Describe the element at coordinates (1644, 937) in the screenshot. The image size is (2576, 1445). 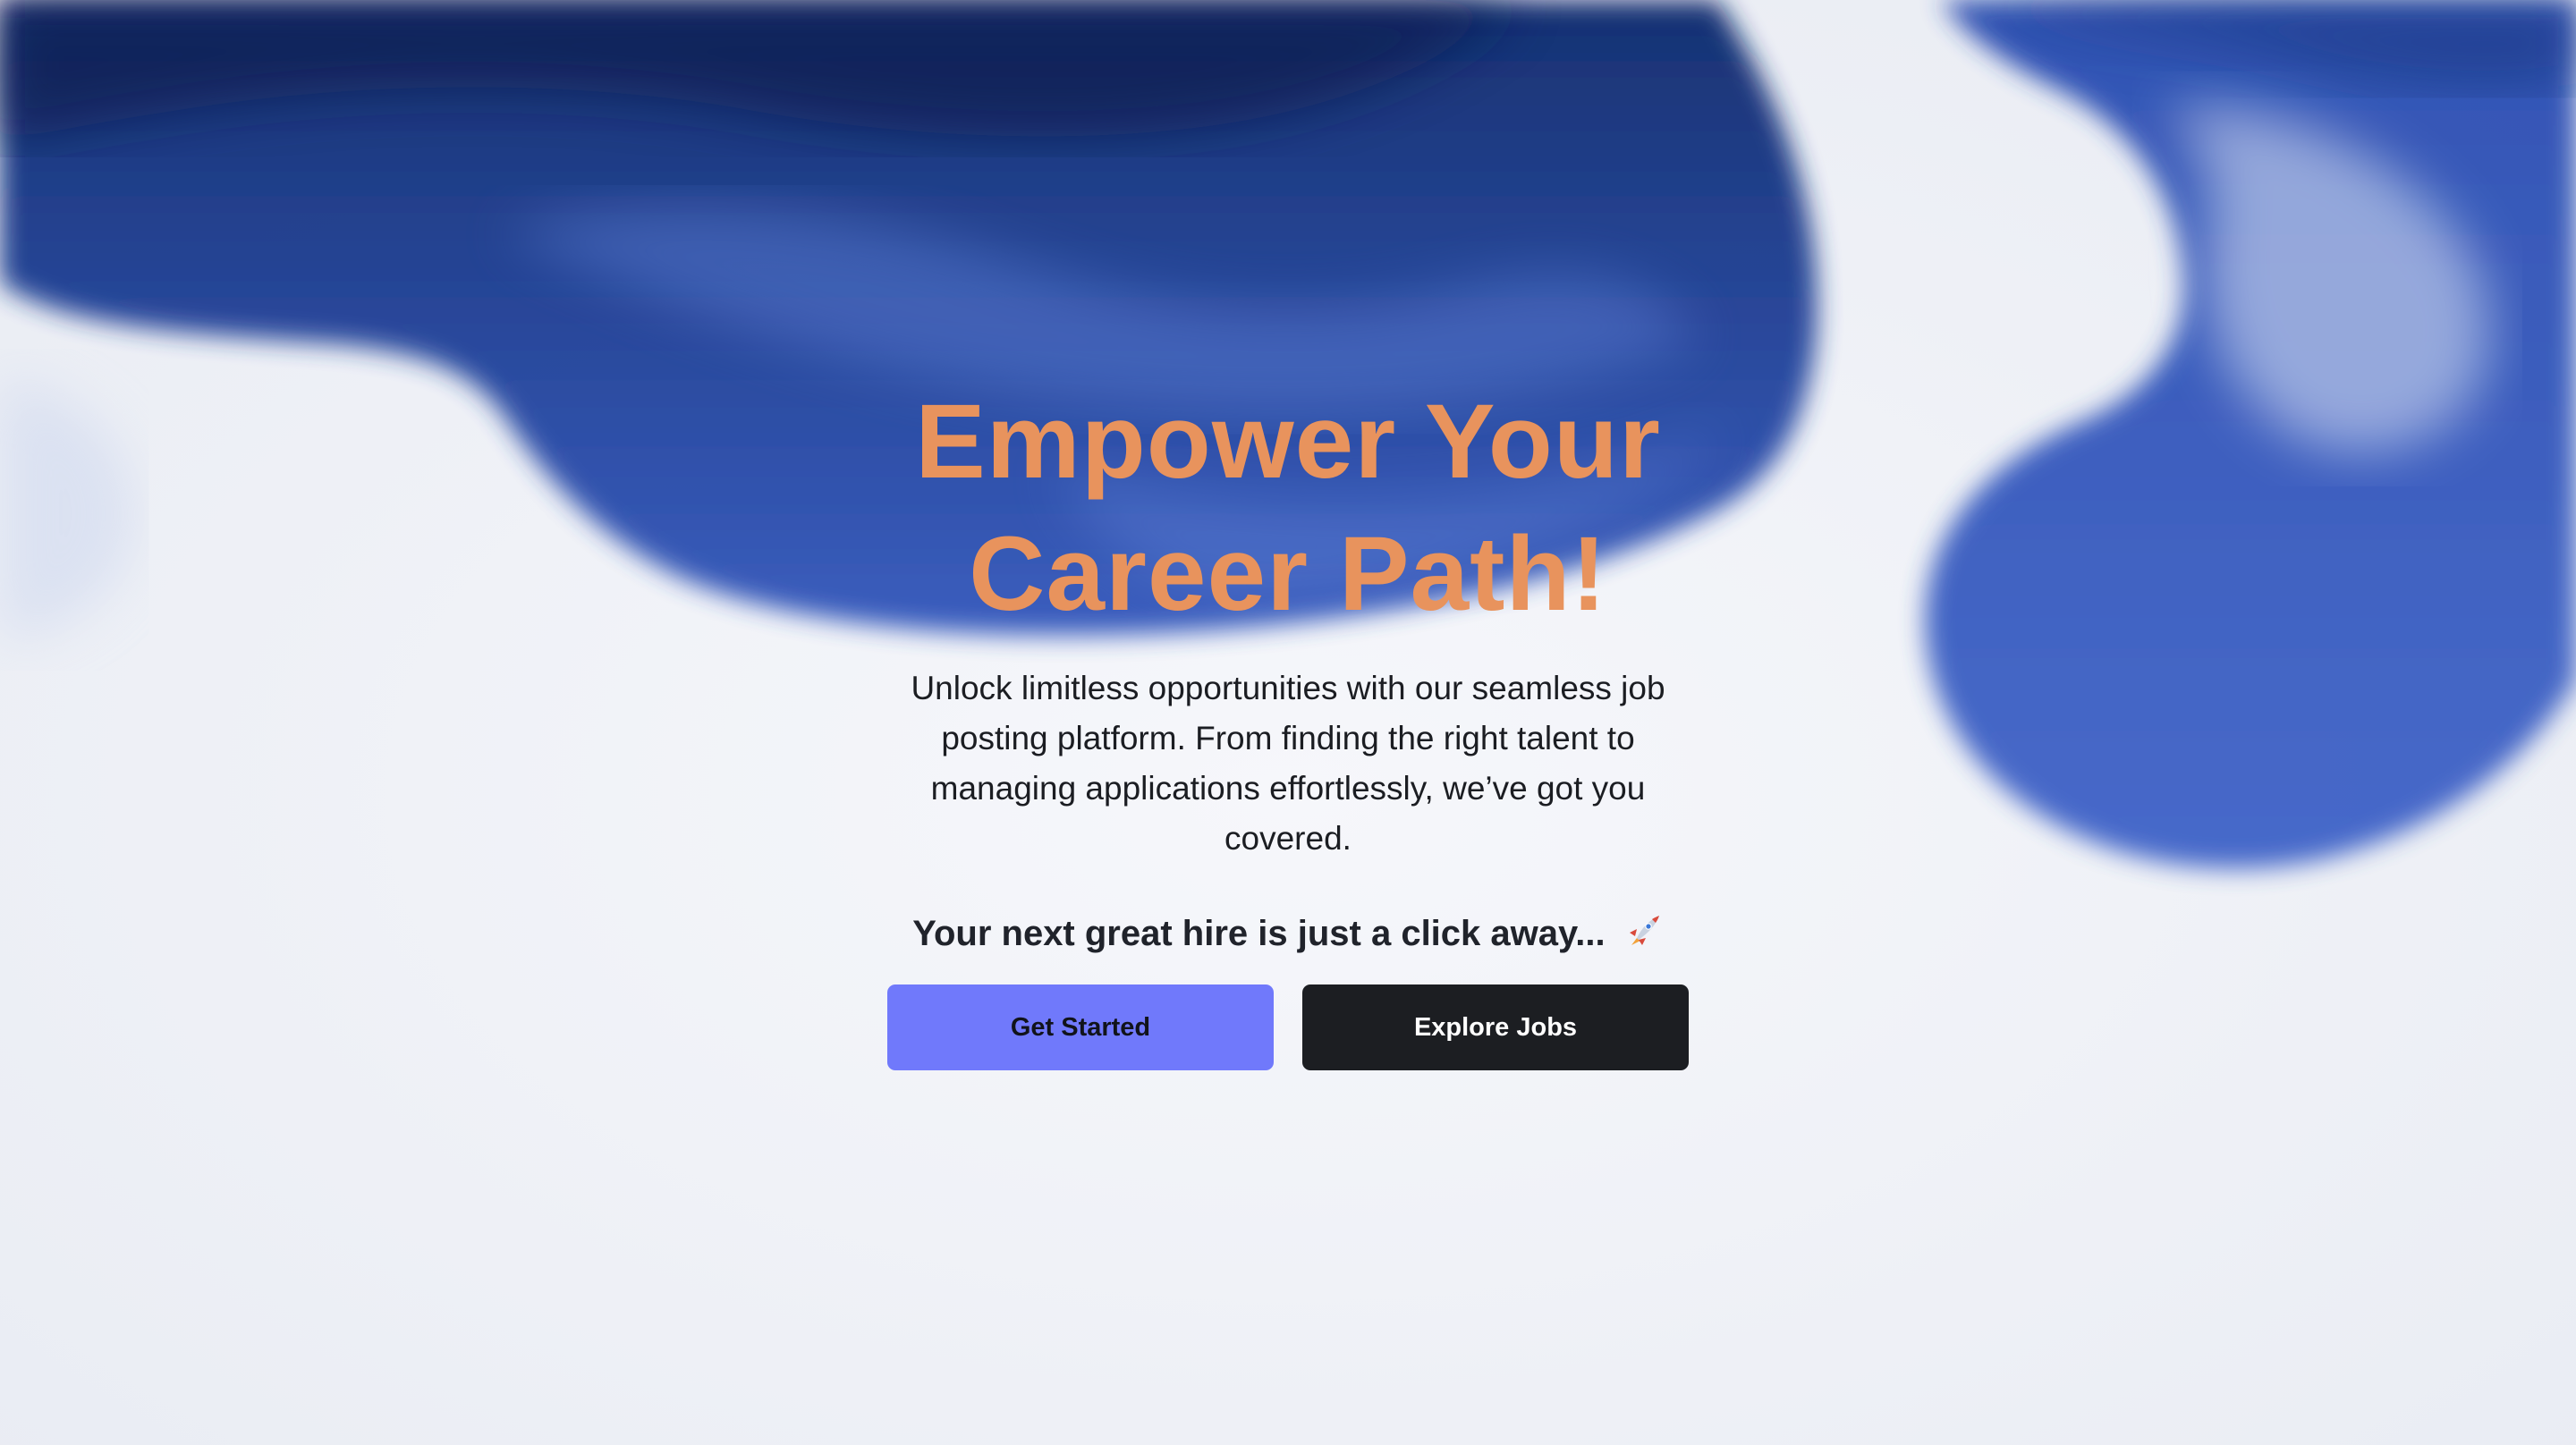
I see `rocket-icon` at that location.